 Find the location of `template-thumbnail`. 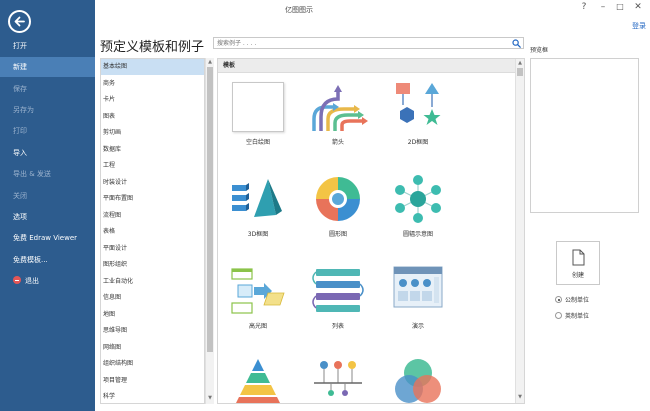

template-thumbnail is located at coordinates (258, 107).